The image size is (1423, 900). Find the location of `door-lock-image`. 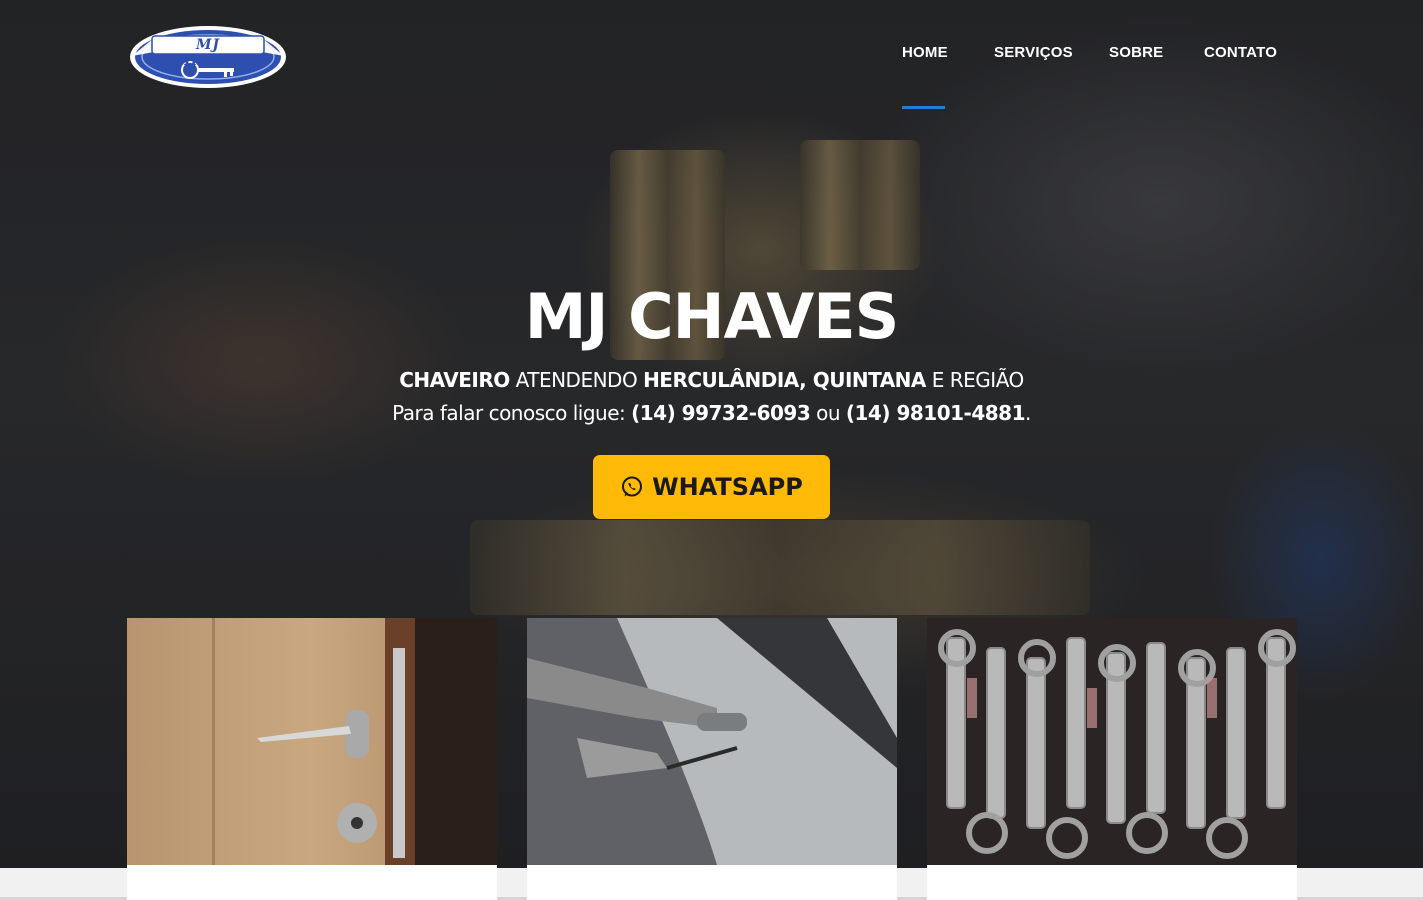

door-lock-image is located at coordinates (312, 741).